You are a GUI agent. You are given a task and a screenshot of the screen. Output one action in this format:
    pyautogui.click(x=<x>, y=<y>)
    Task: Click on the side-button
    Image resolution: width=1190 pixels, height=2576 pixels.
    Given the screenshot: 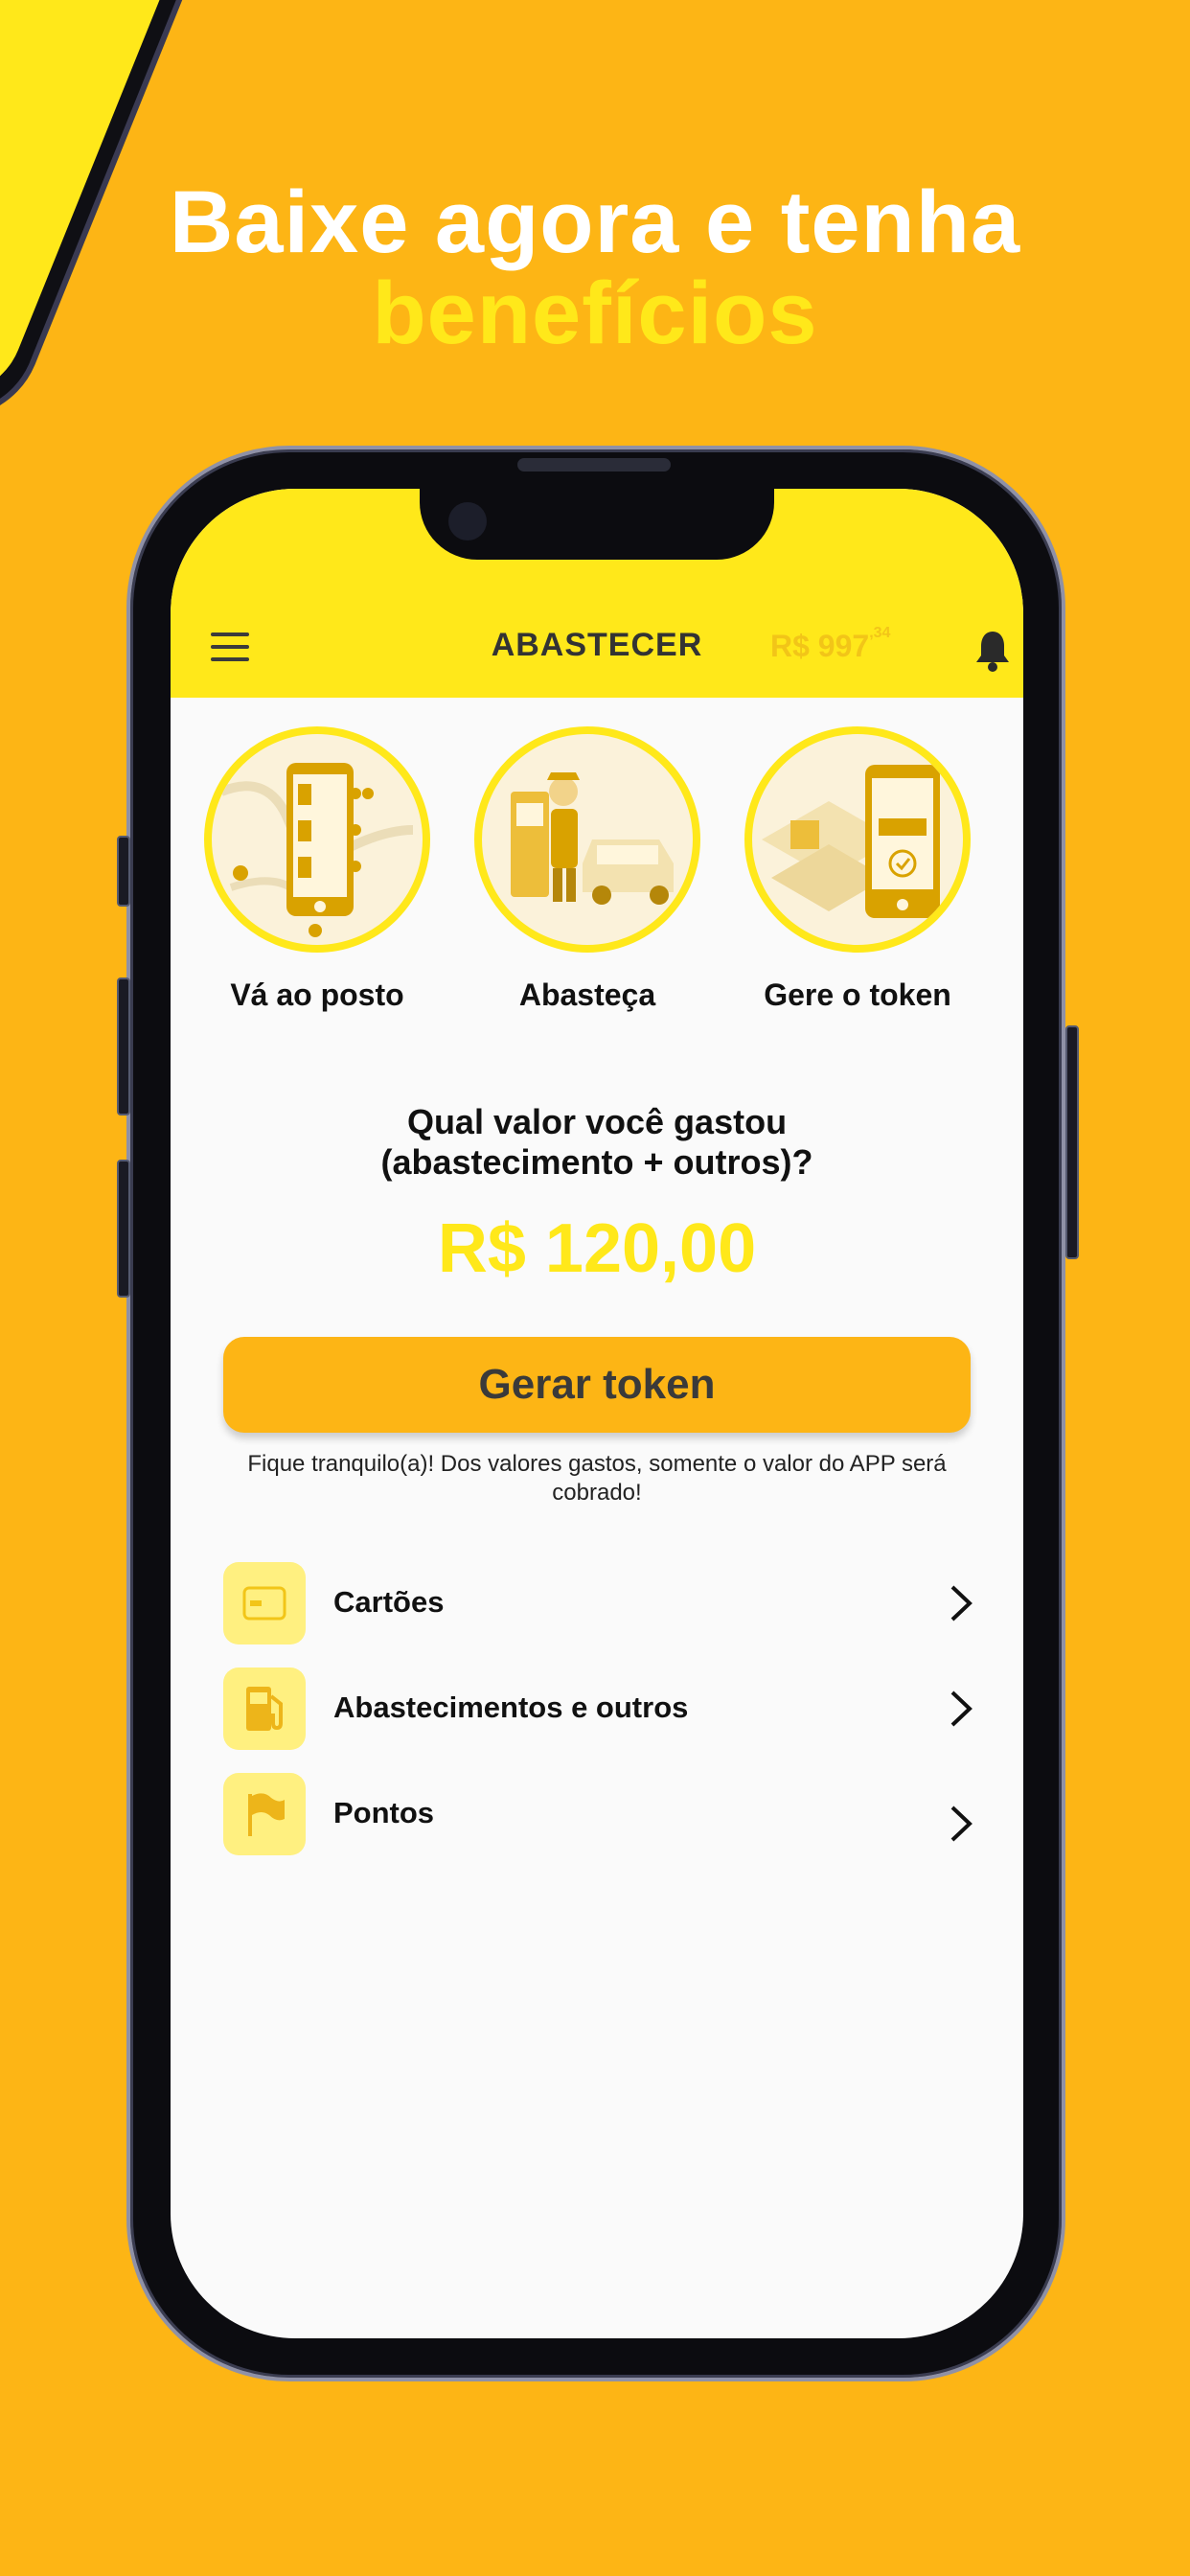 What is the action you would take?
    pyautogui.click(x=124, y=871)
    